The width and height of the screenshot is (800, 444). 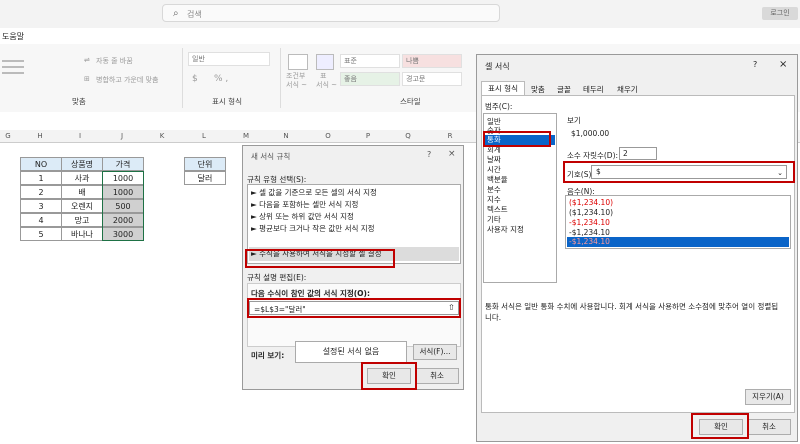 What do you see at coordinates (769, 427) in the screenshot?
I see `format-cancel-button: 취소` at bounding box center [769, 427].